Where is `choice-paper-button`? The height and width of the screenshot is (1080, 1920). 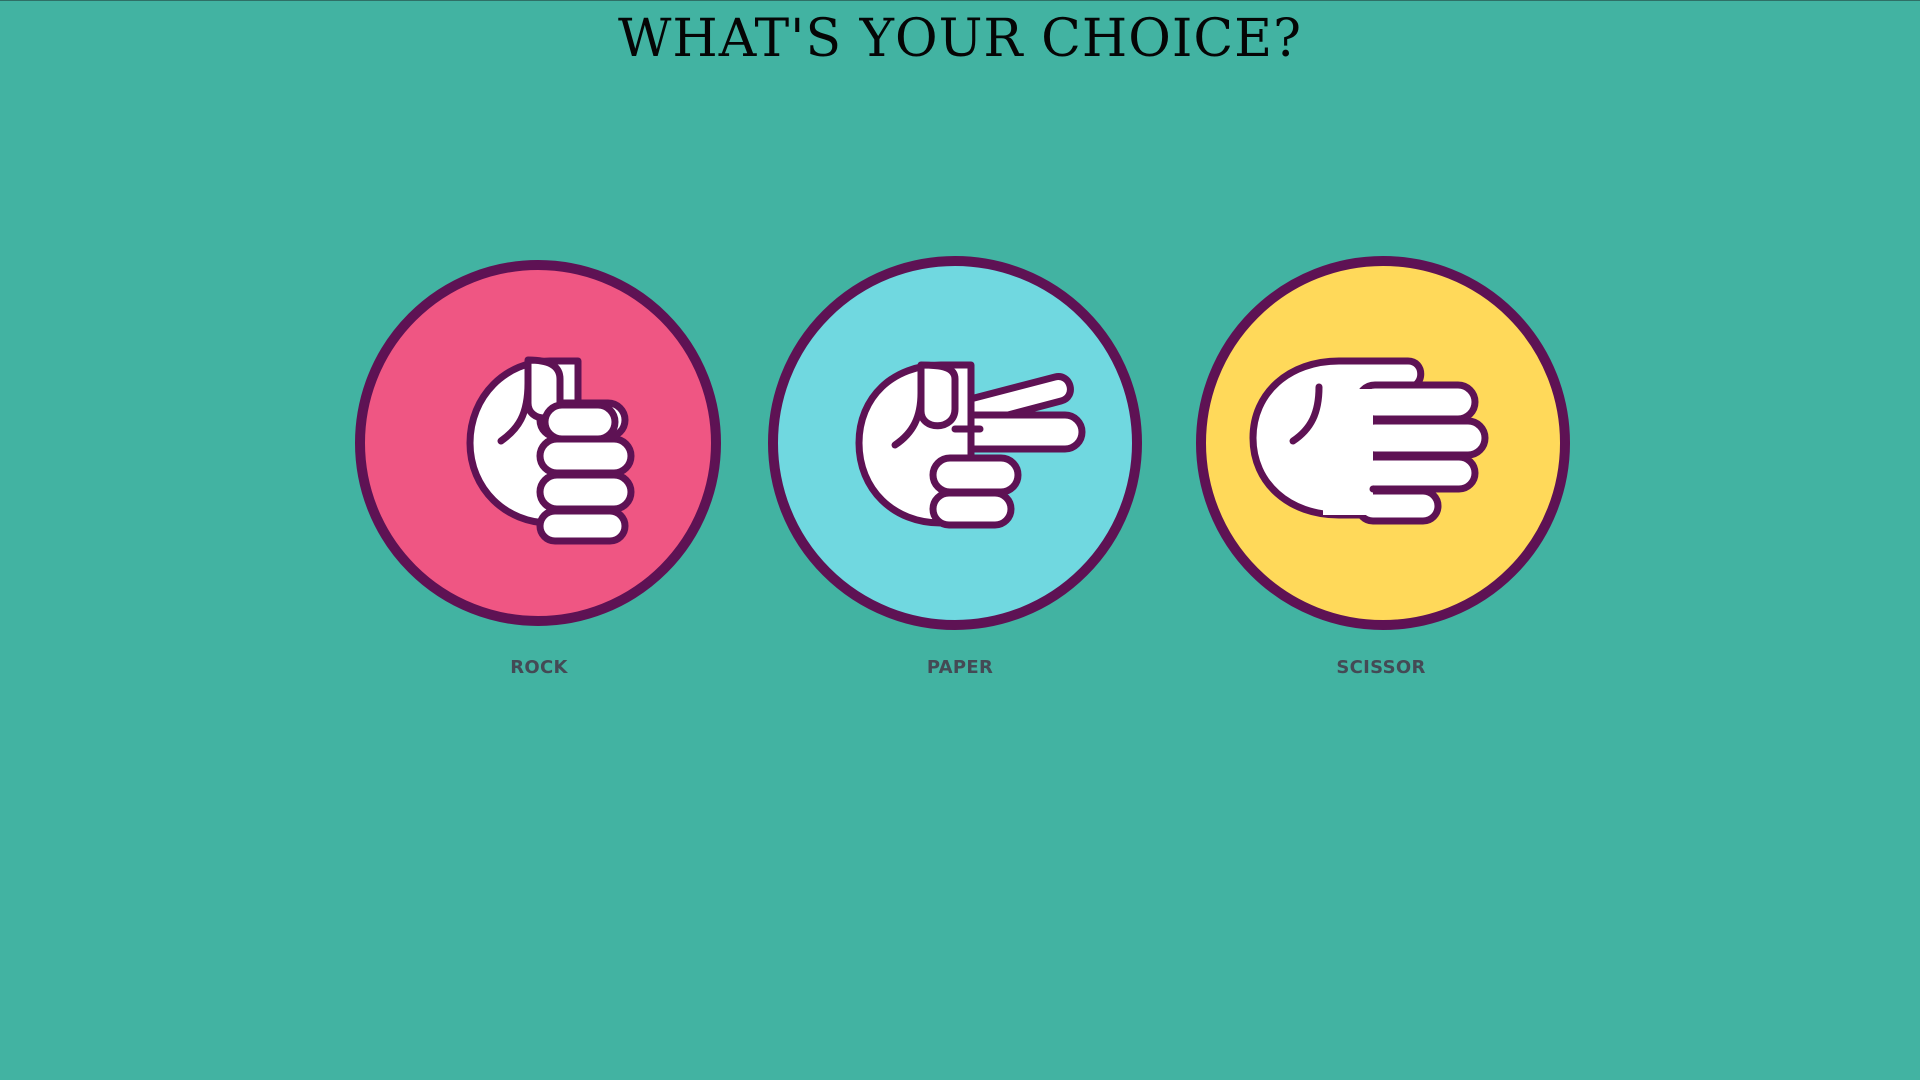
choice-paper-button is located at coordinates (955, 443).